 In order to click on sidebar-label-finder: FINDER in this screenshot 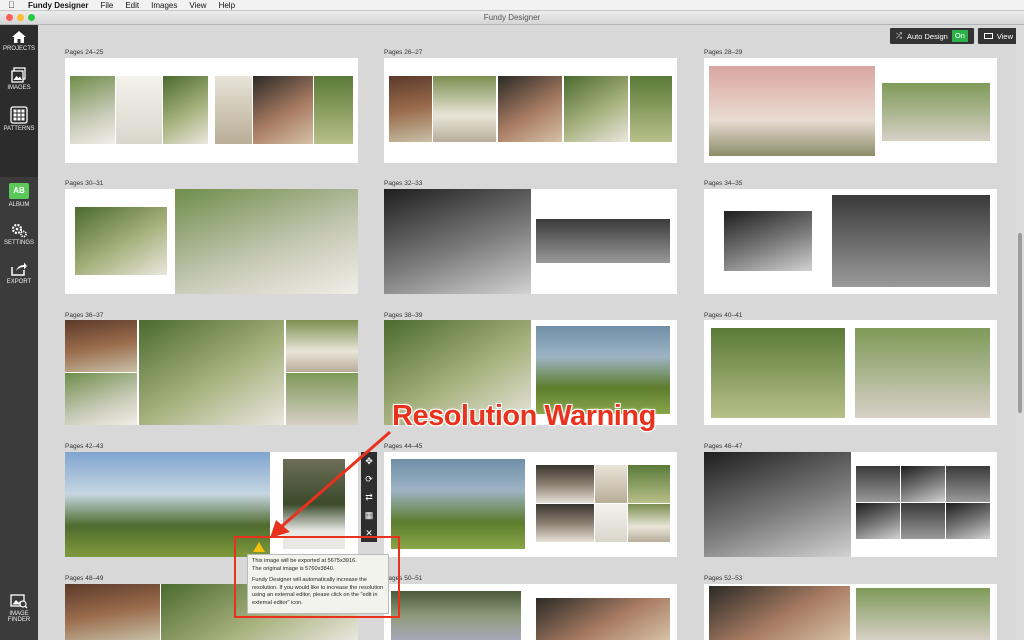, I will do `click(19, 620)`.